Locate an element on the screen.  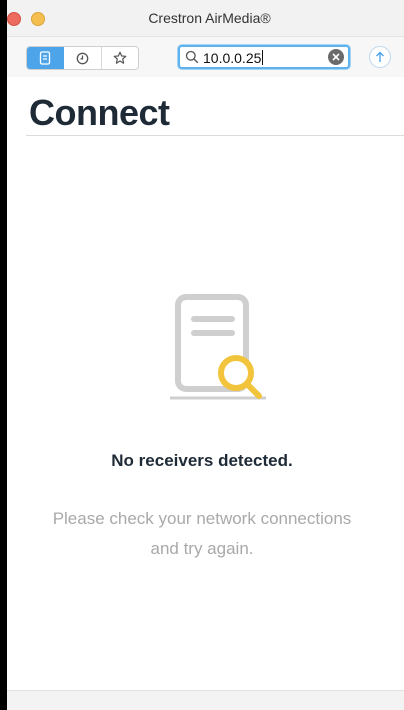
title-bar: Crestron AirMedia® is located at coordinates (205, 18).